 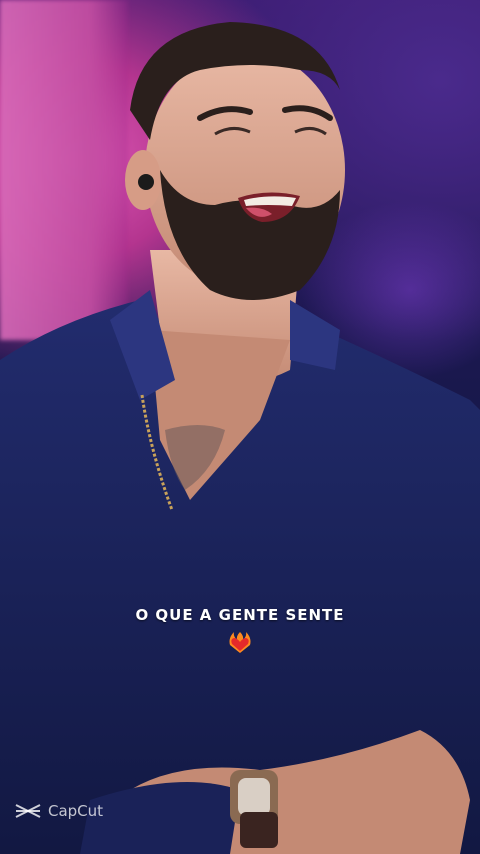 What do you see at coordinates (240, 642) in the screenshot?
I see `heart-on-fire-icon` at bounding box center [240, 642].